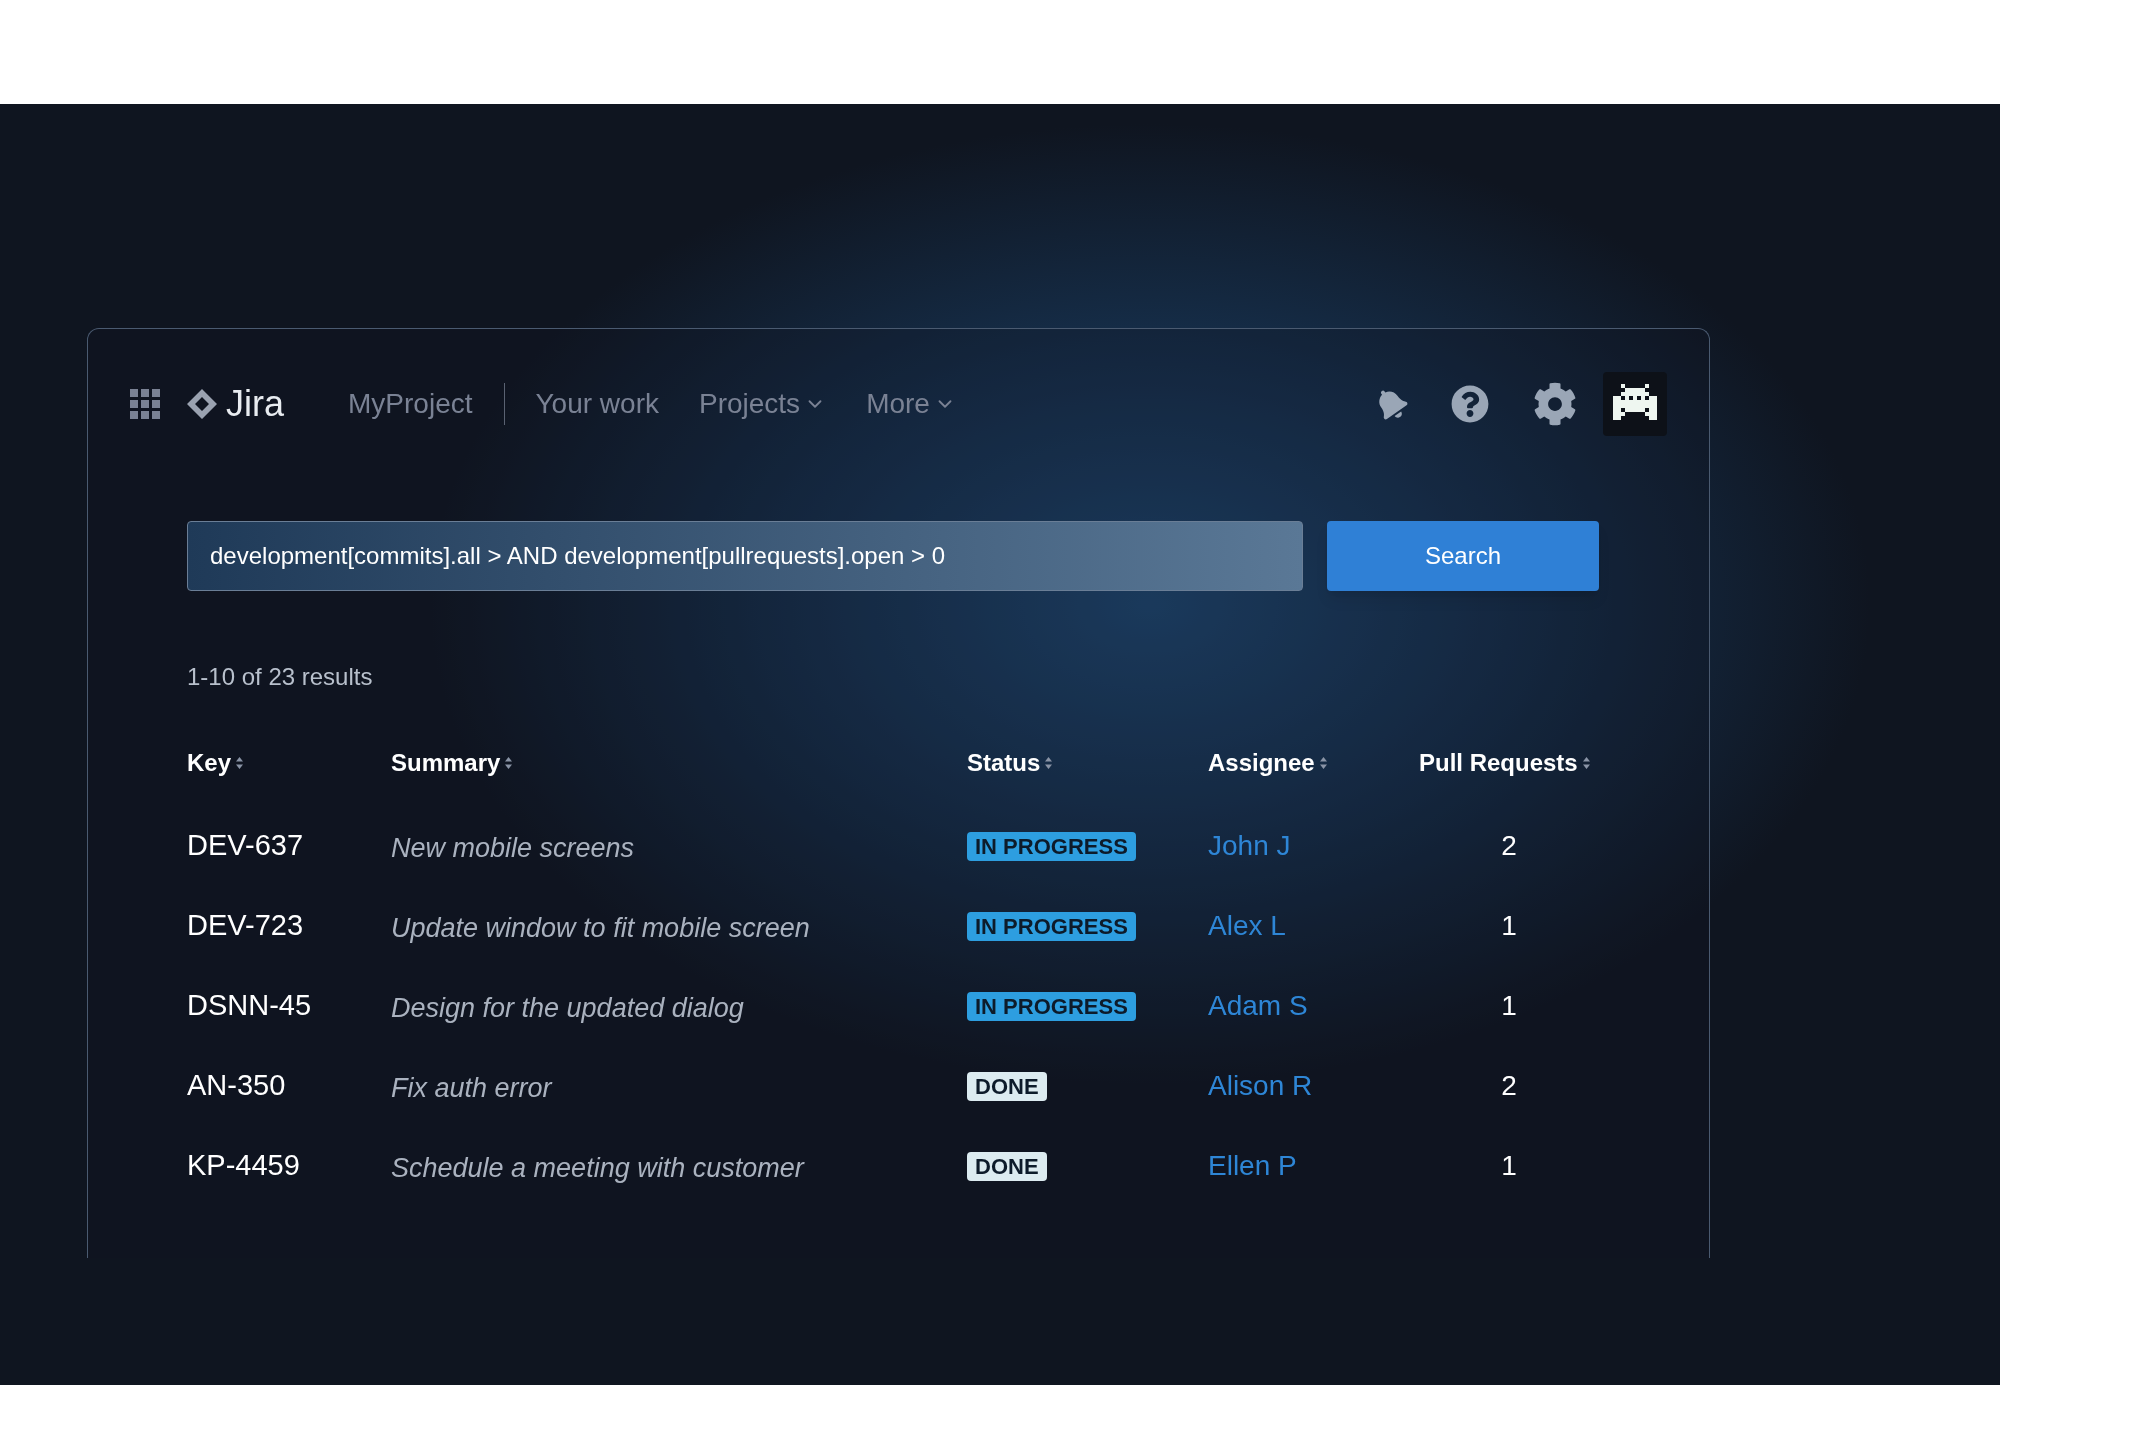  I want to click on project-link: MyProject, so click(410, 404).